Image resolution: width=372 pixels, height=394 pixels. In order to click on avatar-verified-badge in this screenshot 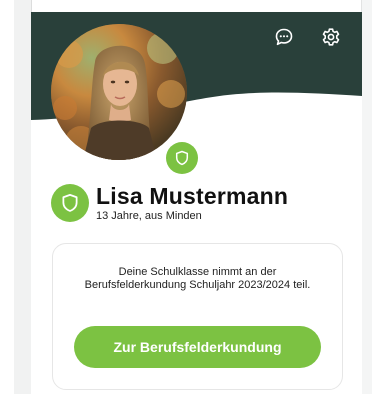, I will do `click(182, 158)`.